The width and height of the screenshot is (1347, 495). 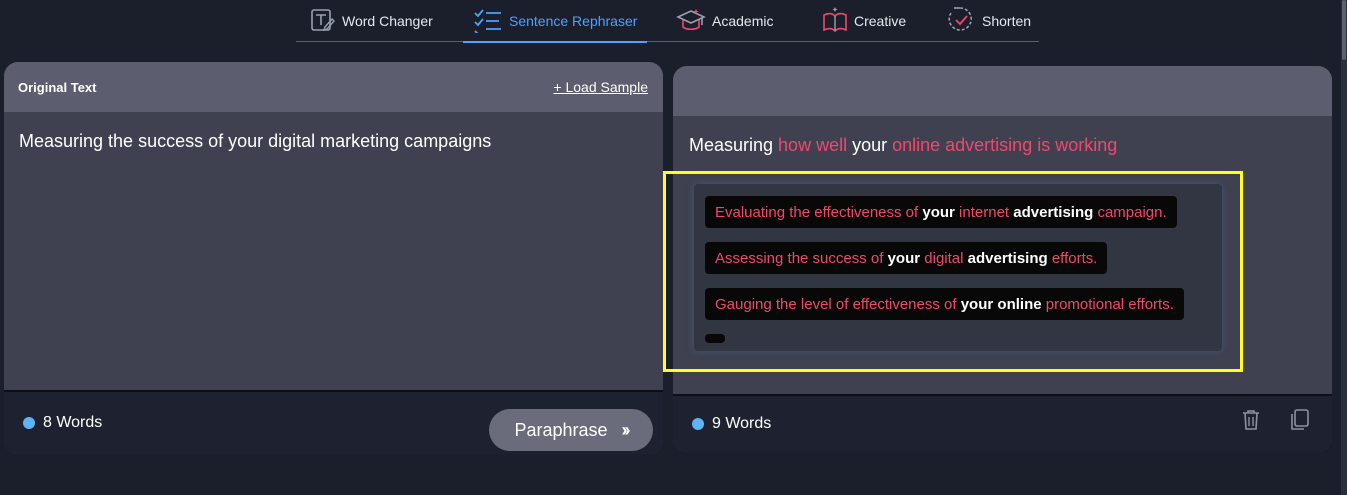 What do you see at coordinates (870, 145) in the screenshot?
I see `output-segment: your` at bounding box center [870, 145].